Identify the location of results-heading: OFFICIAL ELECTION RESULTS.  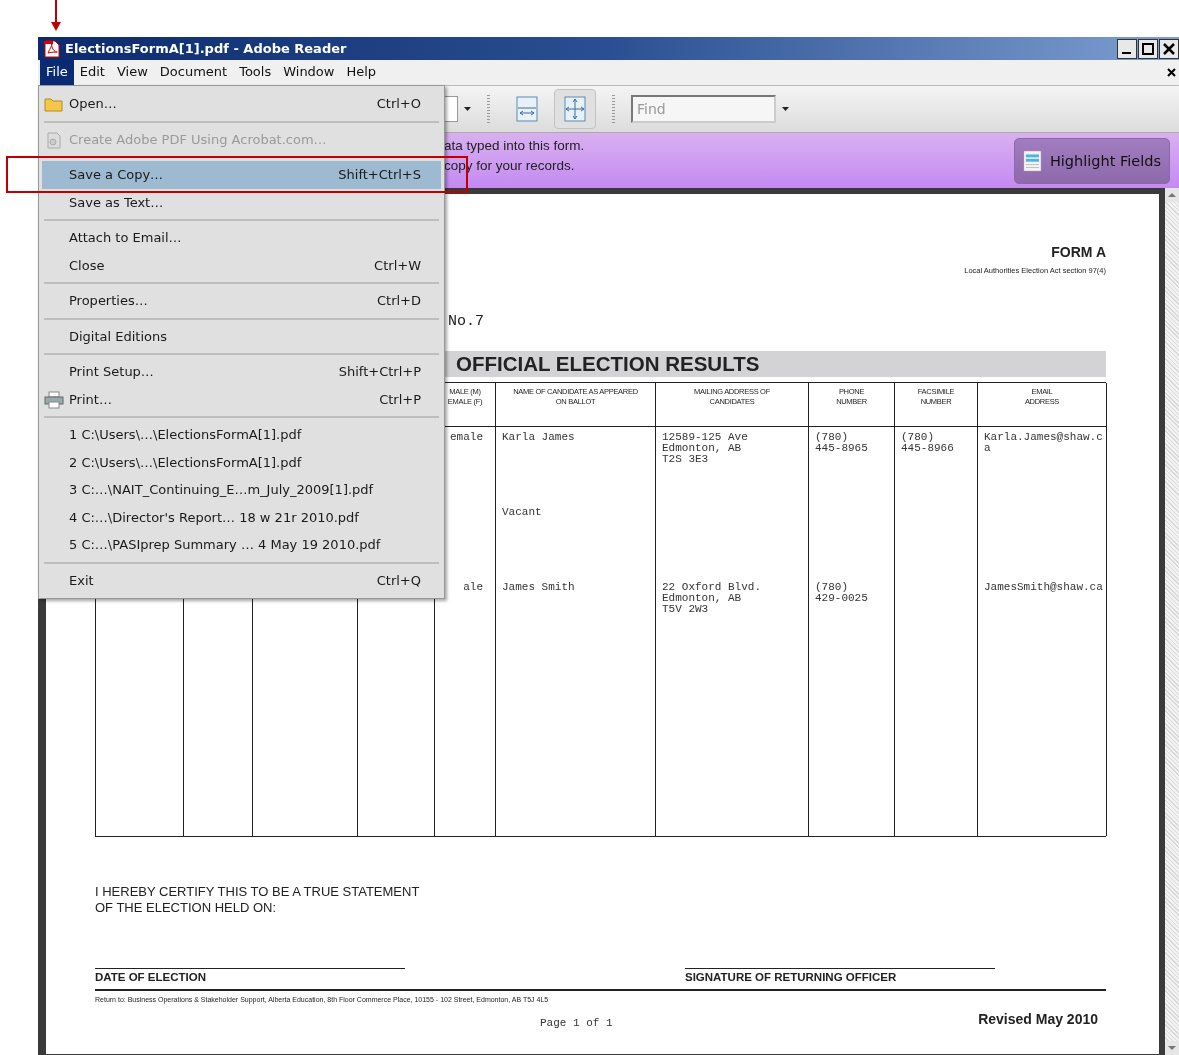
(608, 364).